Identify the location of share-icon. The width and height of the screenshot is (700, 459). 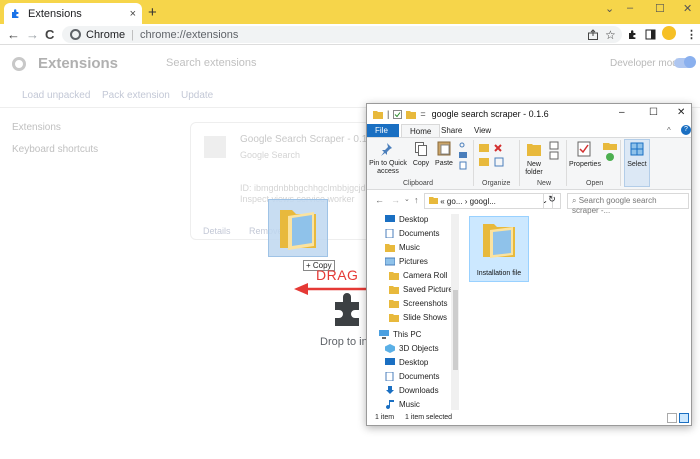
(593, 35).